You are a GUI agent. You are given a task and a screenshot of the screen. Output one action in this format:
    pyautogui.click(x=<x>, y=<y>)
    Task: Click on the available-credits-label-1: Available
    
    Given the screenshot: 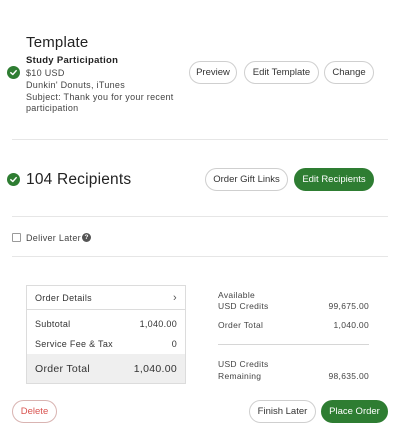 What is the action you would take?
    pyautogui.click(x=237, y=295)
    